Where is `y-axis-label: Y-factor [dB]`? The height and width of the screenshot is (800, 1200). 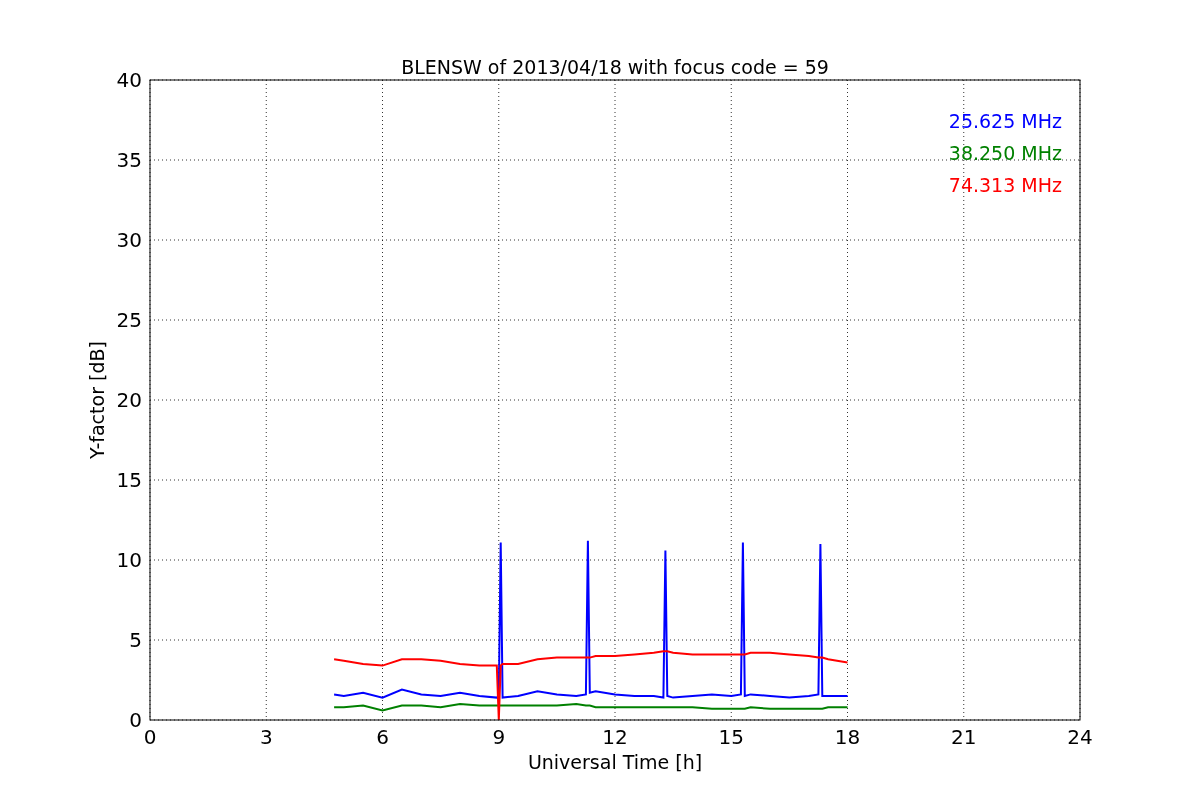
y-axis-label: Y-factor [dB] is located at coordinates (97, 400).